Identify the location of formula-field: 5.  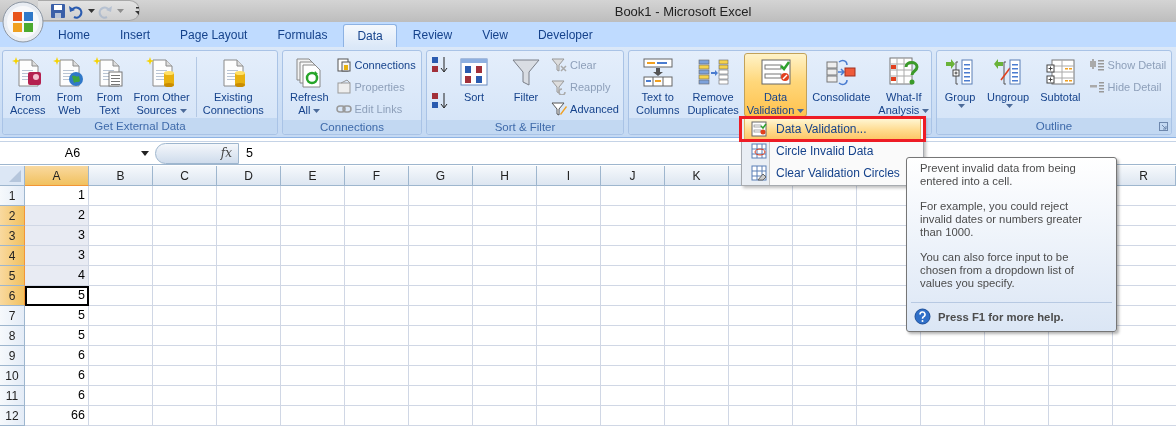
(249, 153).